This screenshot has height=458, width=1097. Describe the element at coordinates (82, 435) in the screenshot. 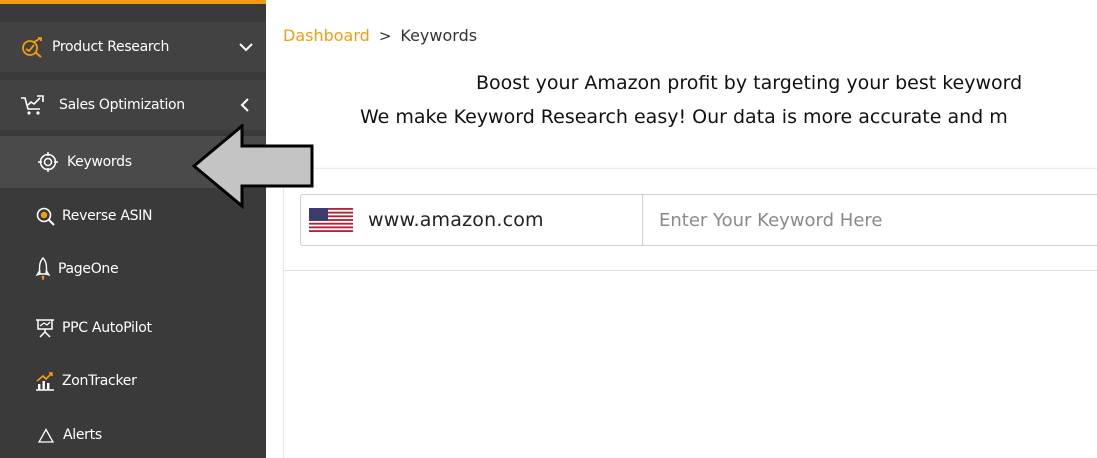

I see `sidebar-item-label: Alerts` at that location.